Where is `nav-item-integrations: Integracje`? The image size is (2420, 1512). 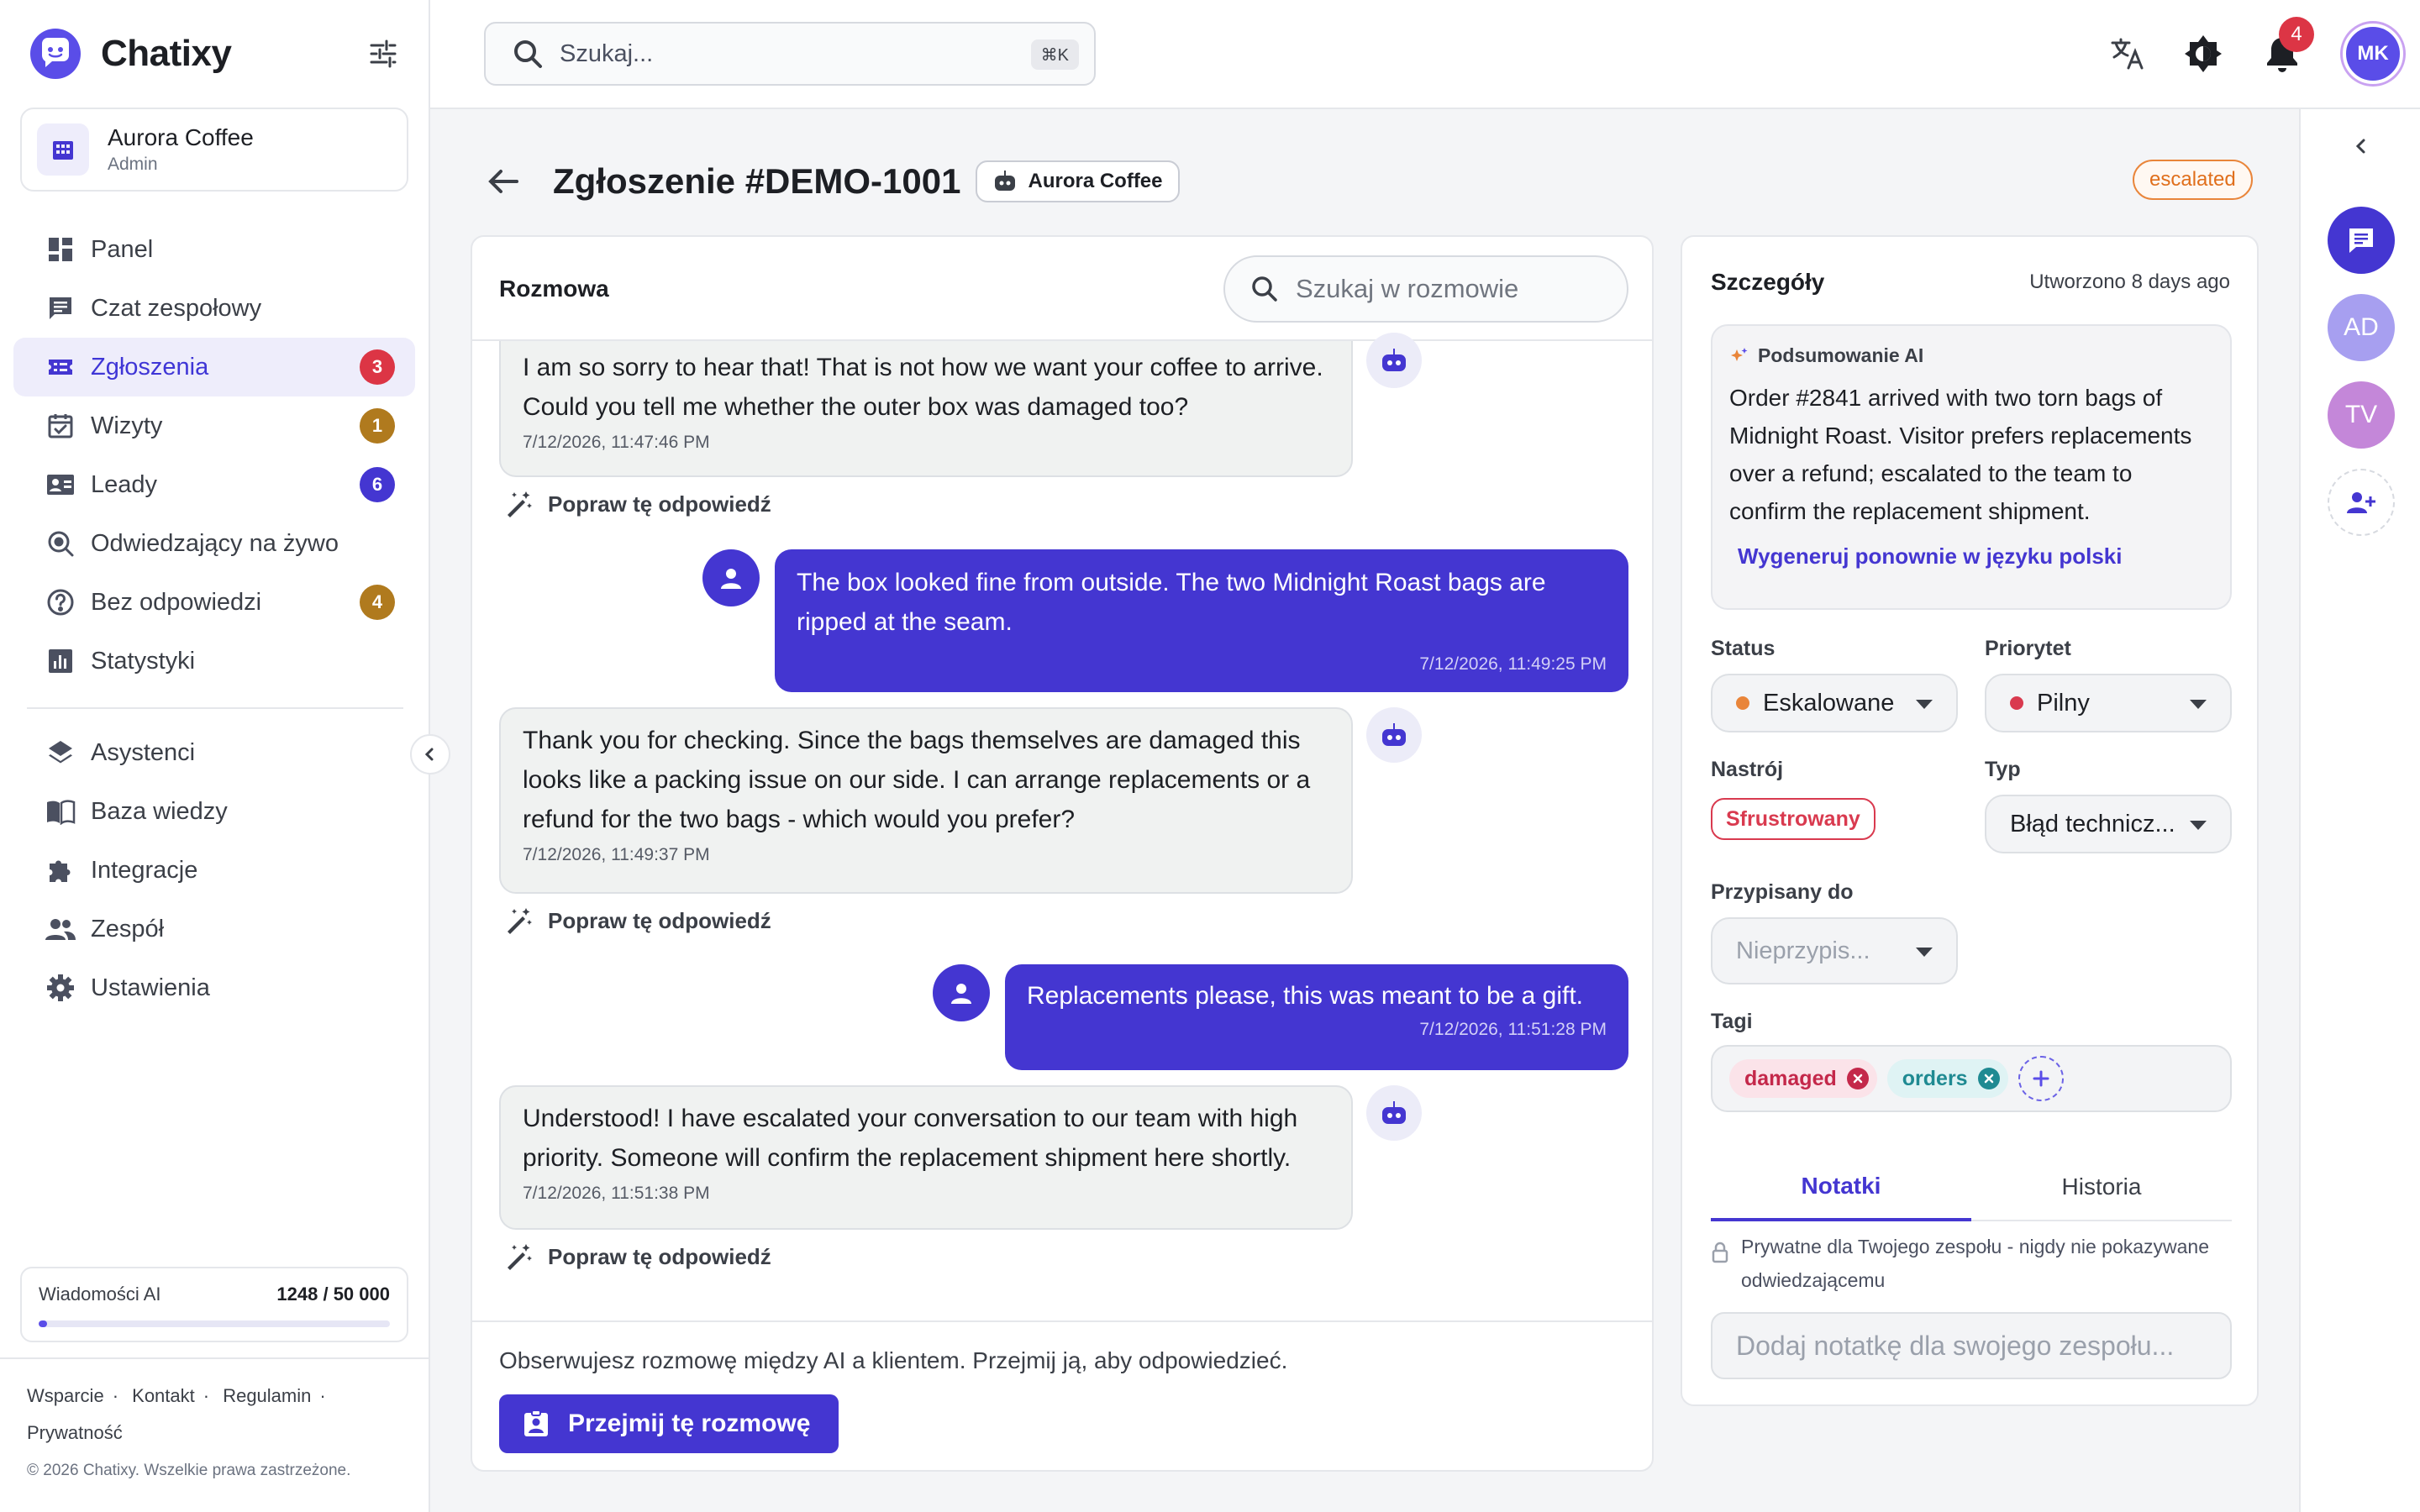 nav-item-integrations: Integracje is located at coordinates (214, 870).